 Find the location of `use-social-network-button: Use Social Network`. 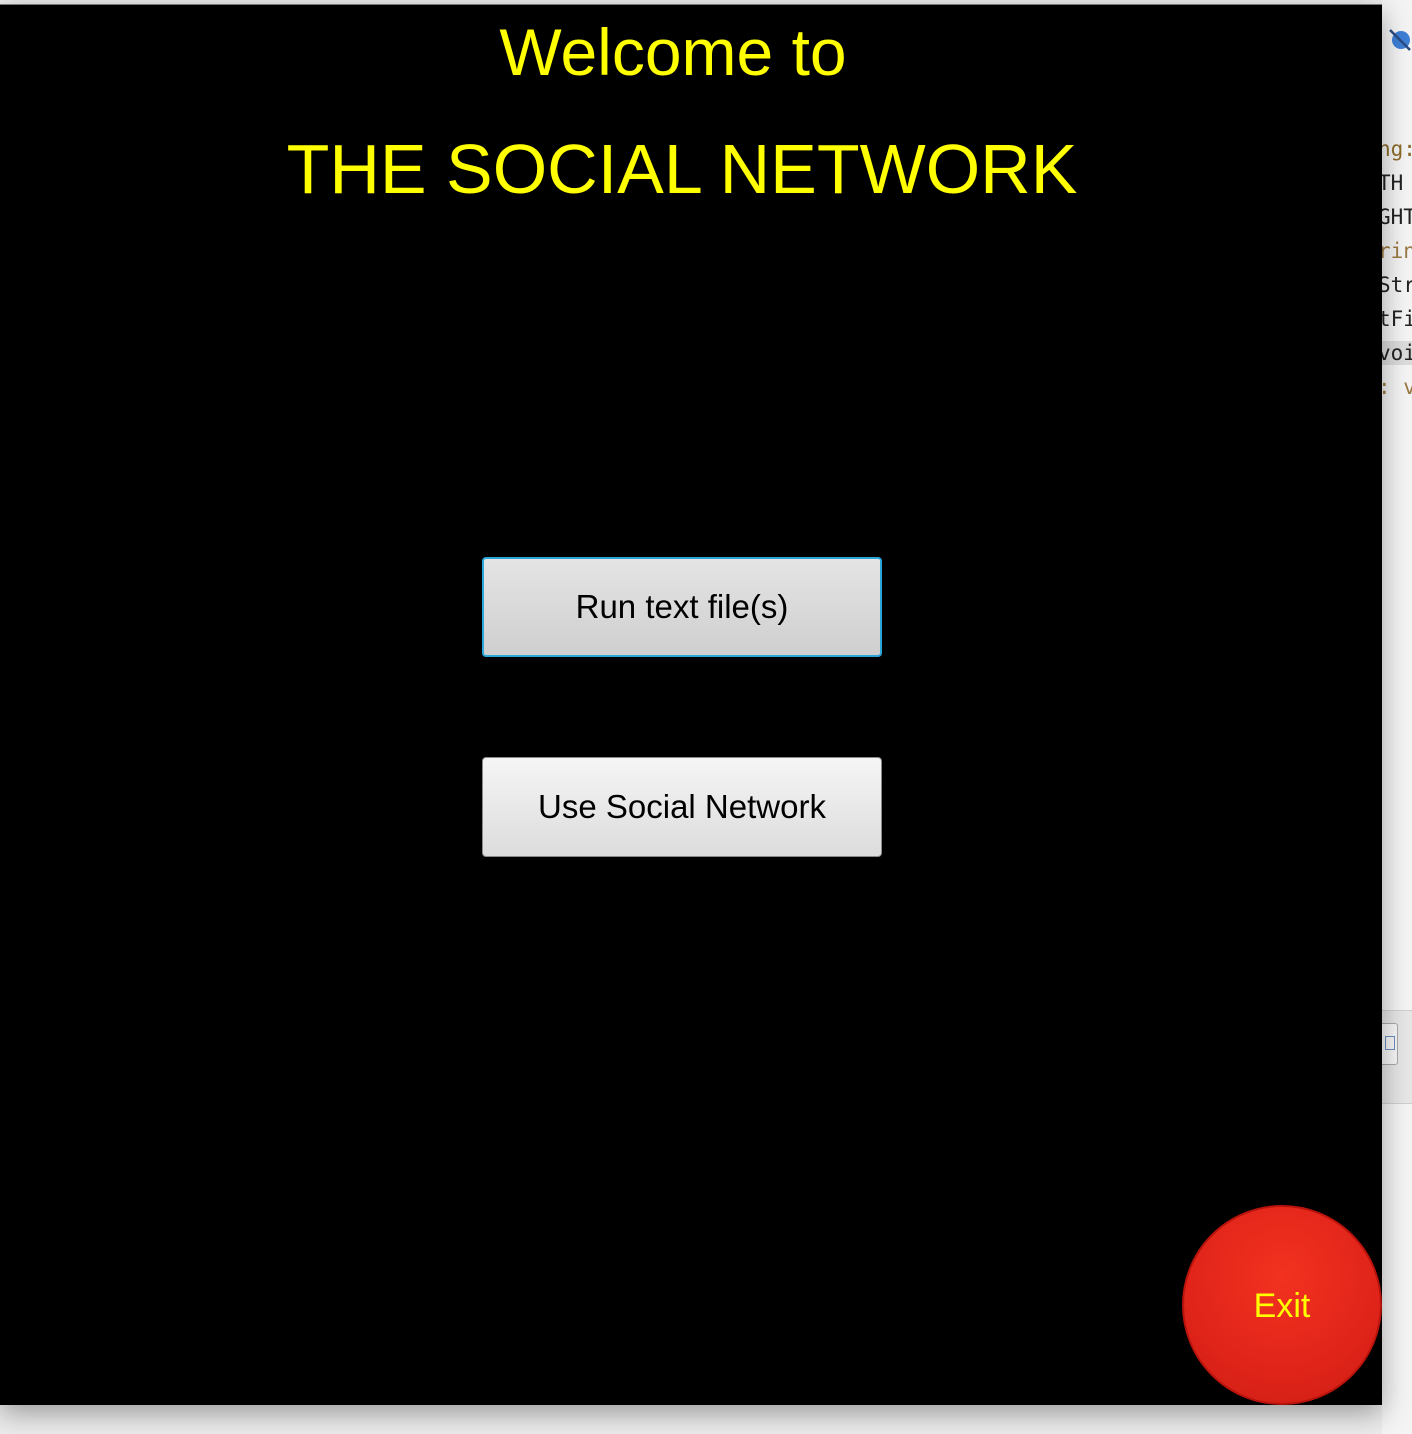

use-social-network-button: Use Social Network is located at coordinates (682, 807).